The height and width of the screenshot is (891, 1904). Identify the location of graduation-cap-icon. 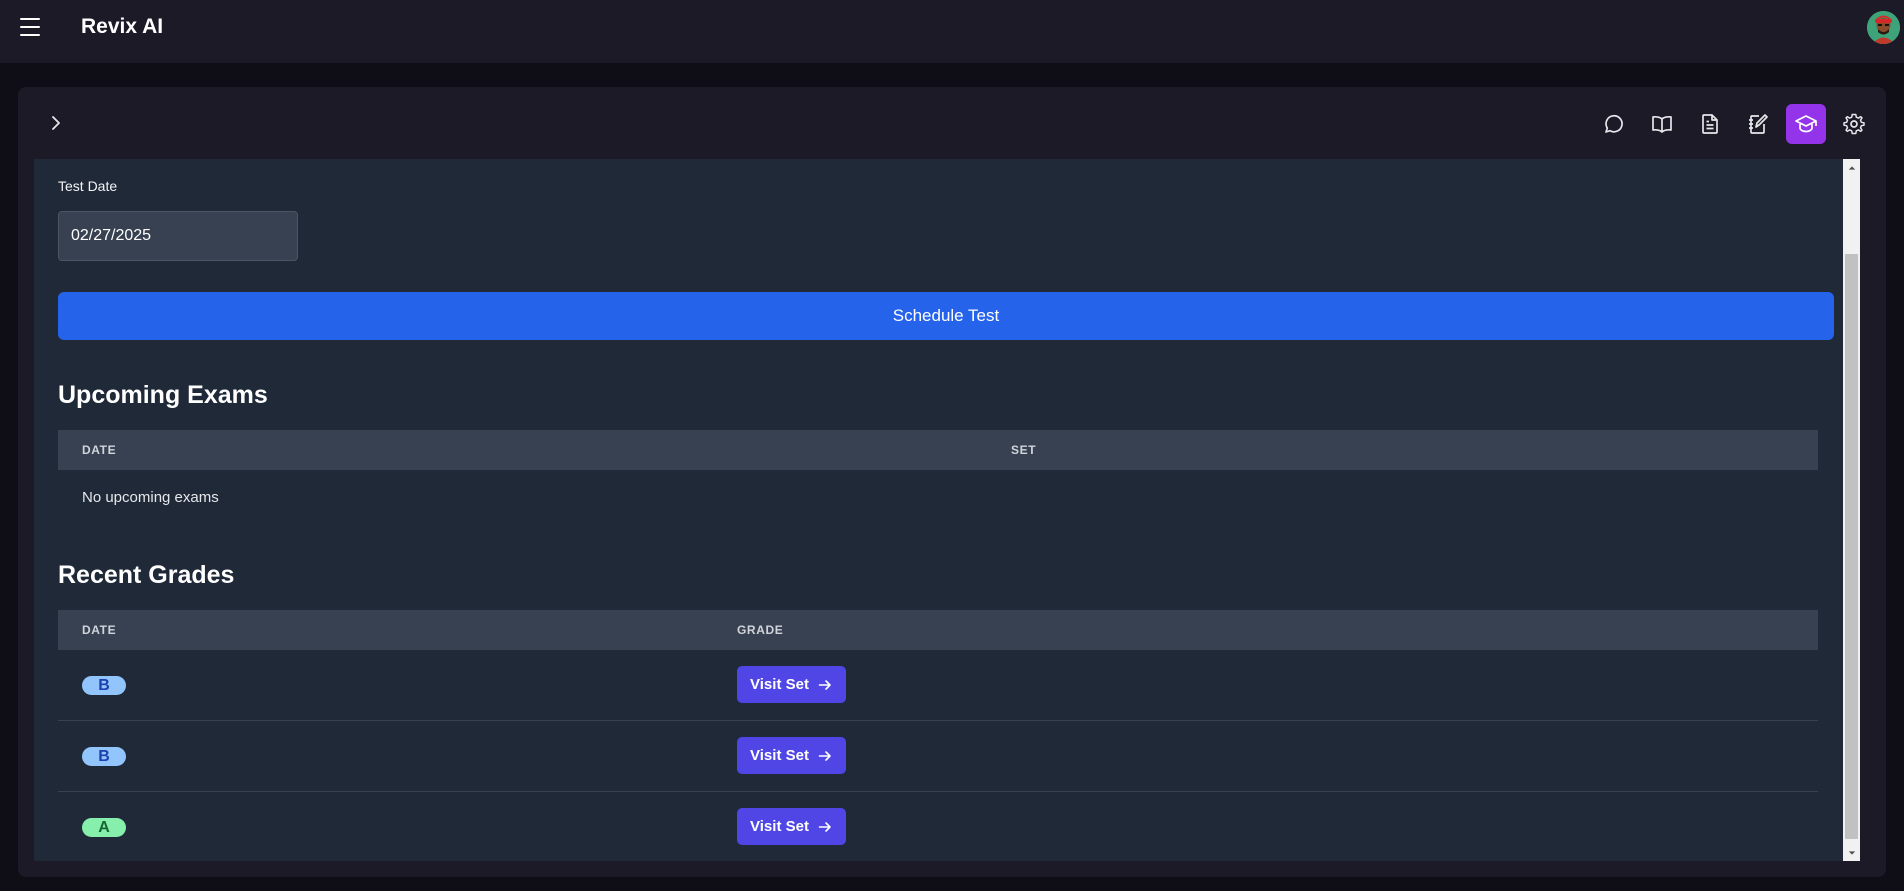
(1806, 124).